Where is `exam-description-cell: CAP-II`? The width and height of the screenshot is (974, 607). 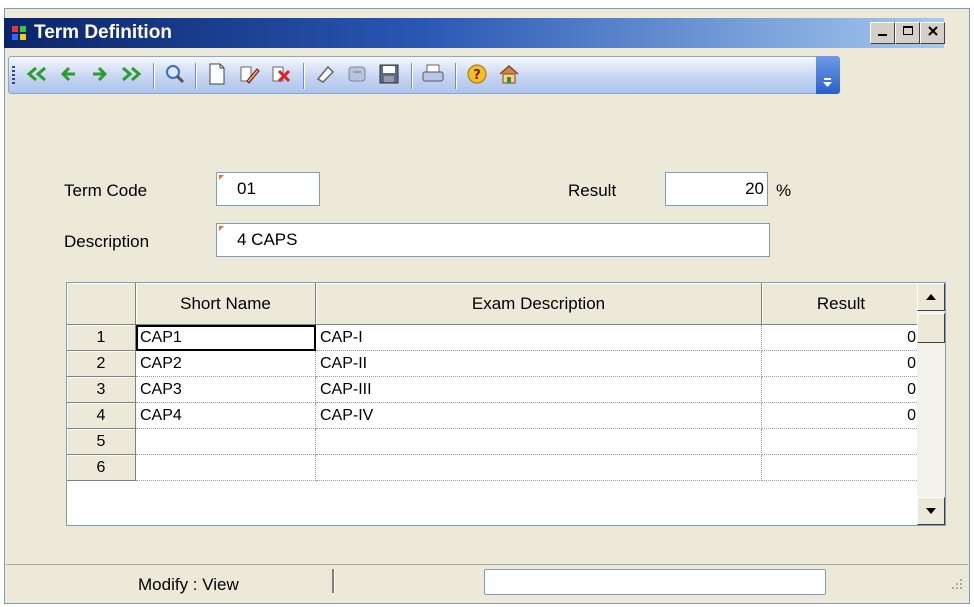
exam-description-cell: CAP-II is located at coordinates (538, 363).